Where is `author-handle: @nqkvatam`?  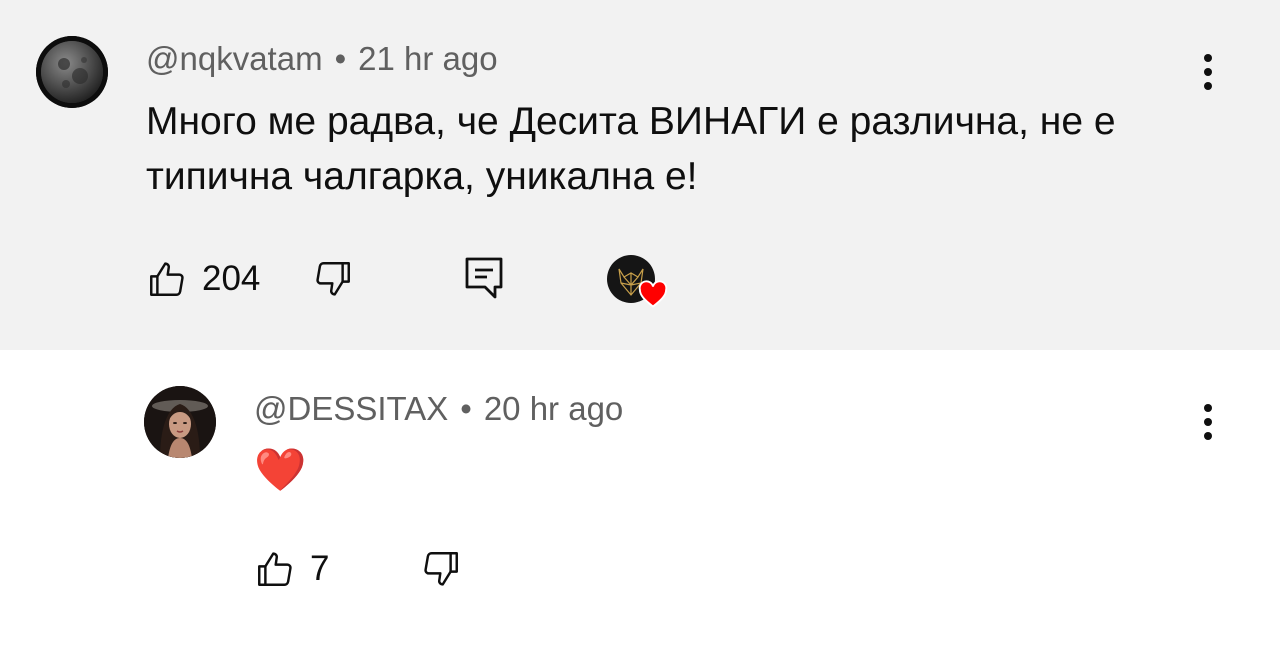
author-handle: @nqkvatam is located at coordinates (234, 58).